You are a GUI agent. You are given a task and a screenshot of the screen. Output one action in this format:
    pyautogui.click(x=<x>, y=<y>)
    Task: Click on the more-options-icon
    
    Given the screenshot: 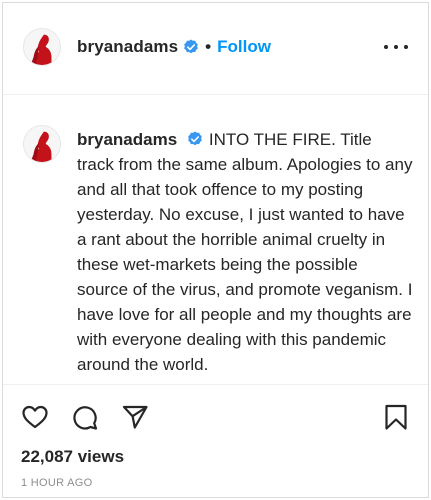 What is the action you would take?
    pyautogui.click(x=396, y=47)
    